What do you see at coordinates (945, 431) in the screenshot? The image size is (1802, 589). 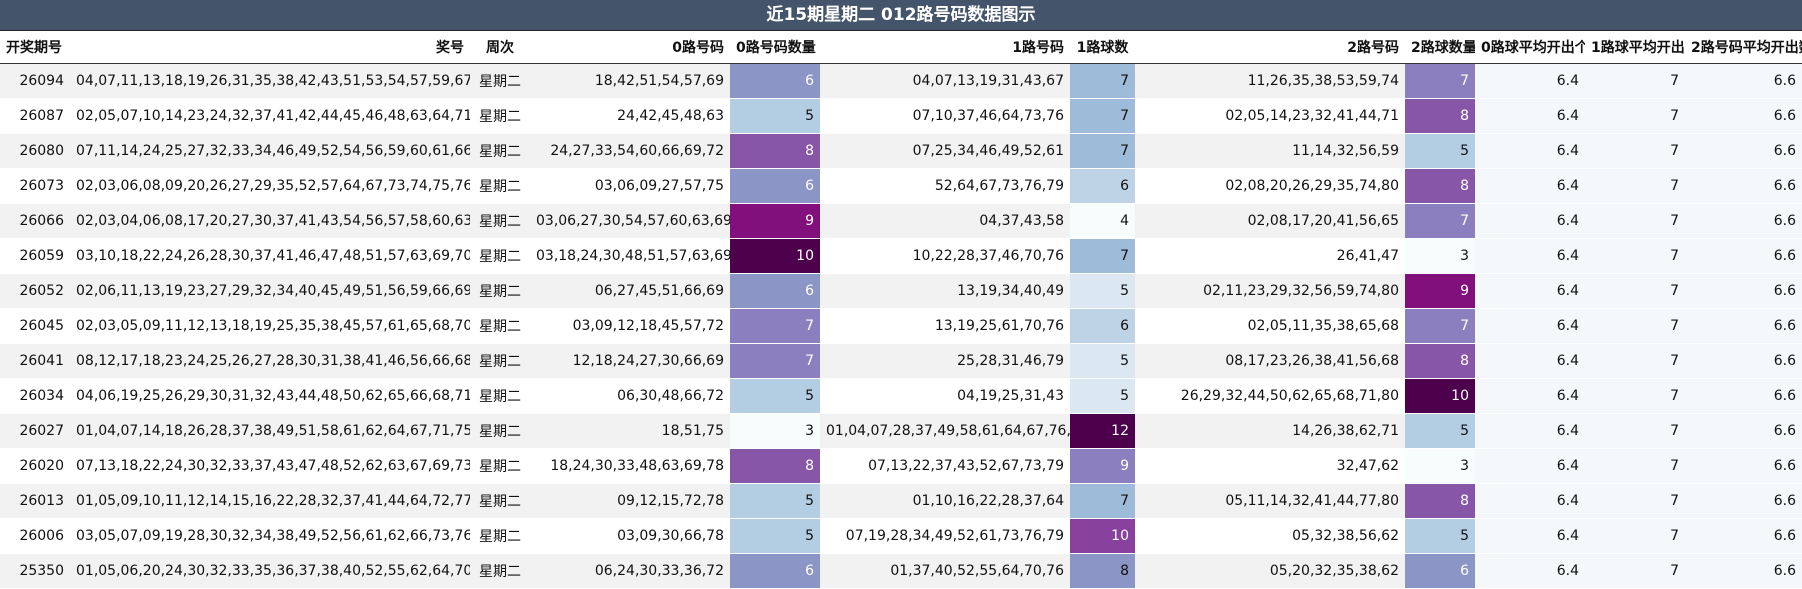 I see `cell-route1-numbers: 01,04,07,28,37,49,58,61,64,67,76,79` at bounding box center [945, 431].